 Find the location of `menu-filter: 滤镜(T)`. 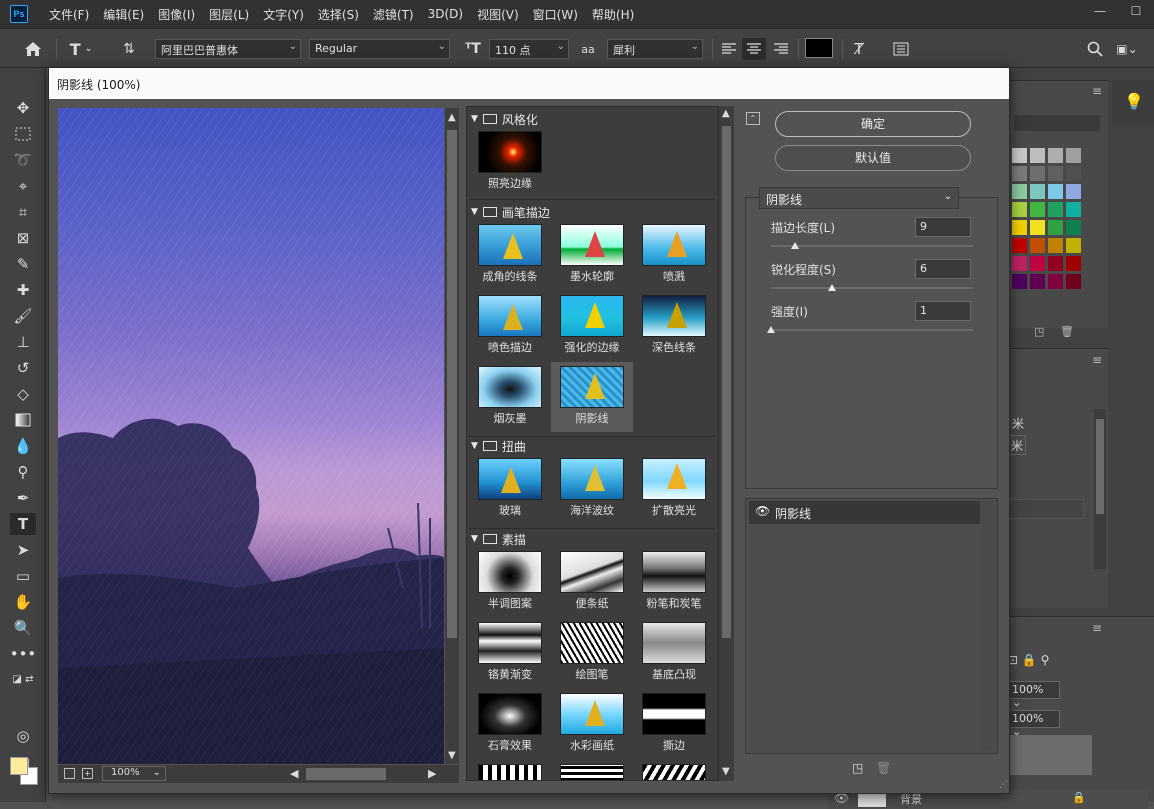

menu-filter: 滤镜(T) is located at coordinates (393, 14).